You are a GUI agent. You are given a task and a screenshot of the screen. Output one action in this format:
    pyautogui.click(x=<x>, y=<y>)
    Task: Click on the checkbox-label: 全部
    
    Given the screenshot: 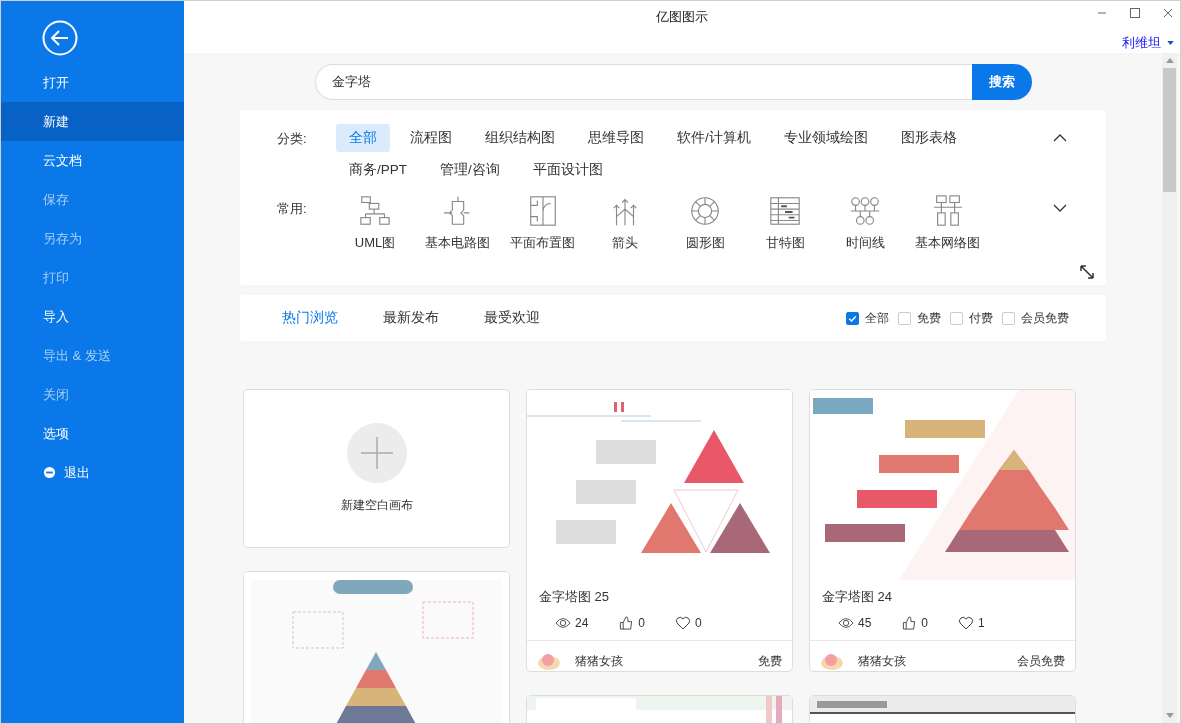 What is the action you would take?
    pyautogui.click(x=877, y=318)
    